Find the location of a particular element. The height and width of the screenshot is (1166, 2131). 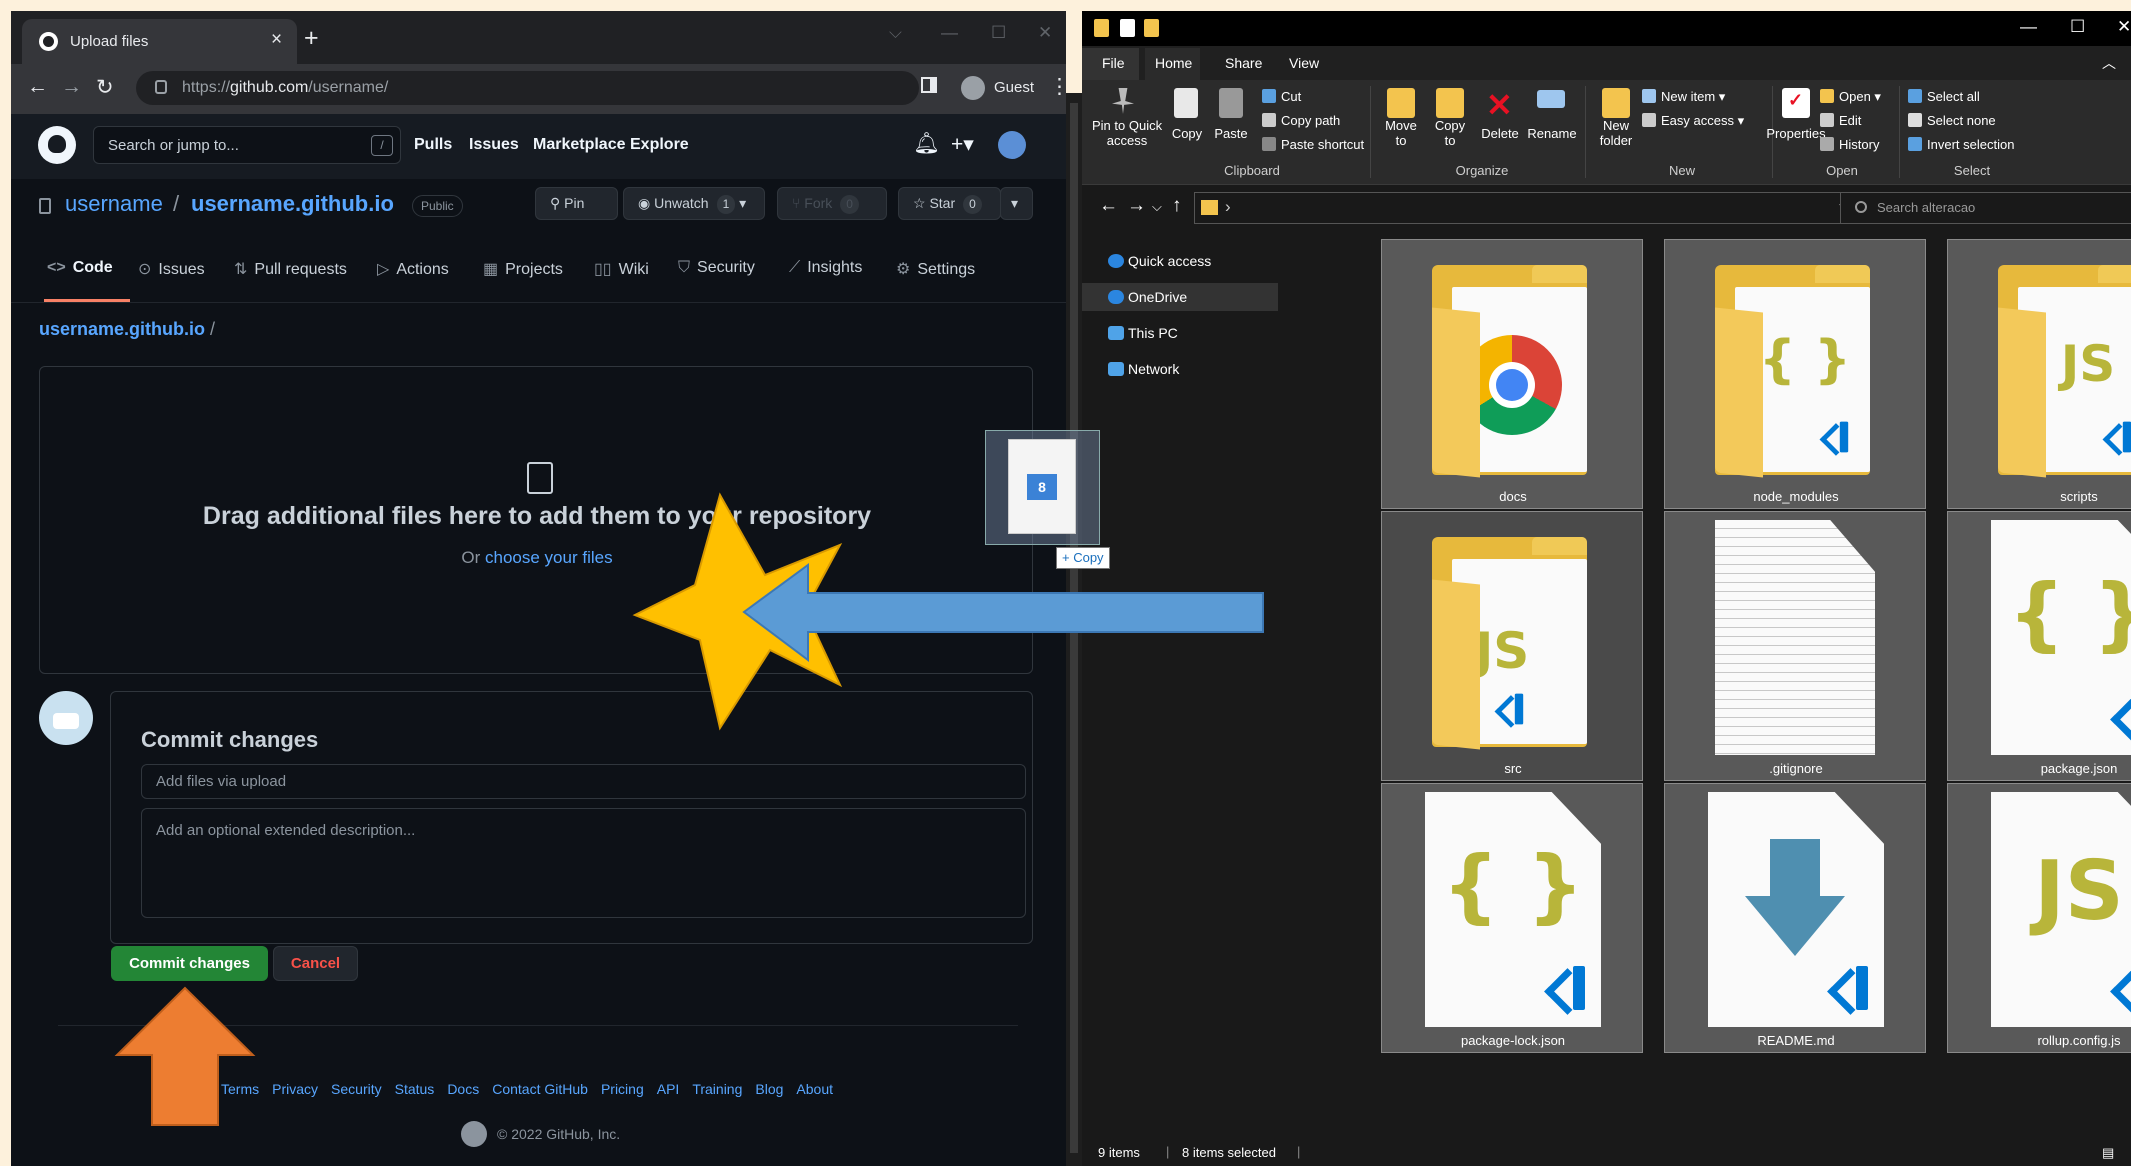

repo-owner-link: username is located at coordinates (114, 204).